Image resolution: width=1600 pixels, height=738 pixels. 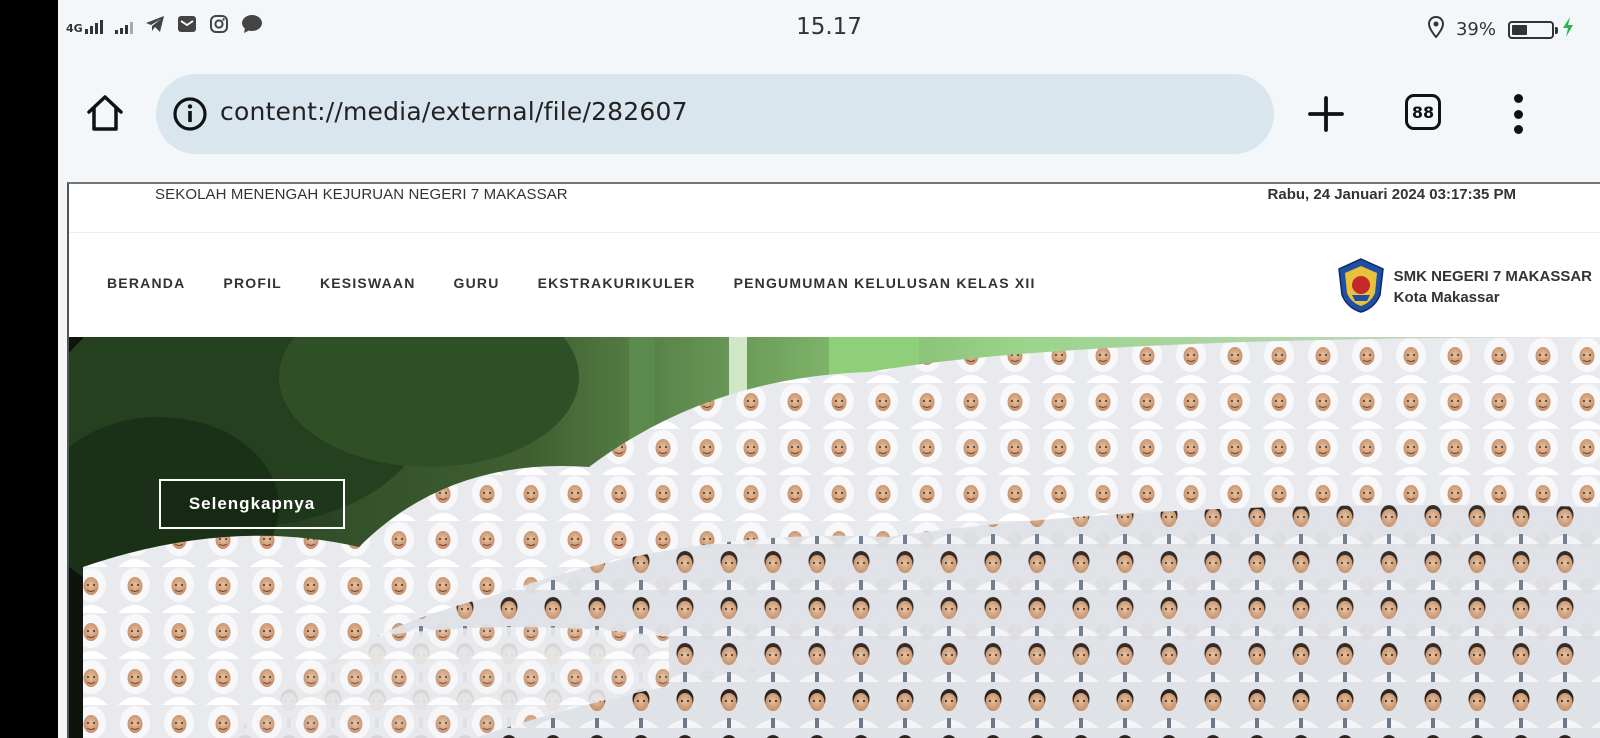 What do you see at coordinates (1519, 29) in the screenshot?
I see `battery-fill` at bounding box center [1519, 29].